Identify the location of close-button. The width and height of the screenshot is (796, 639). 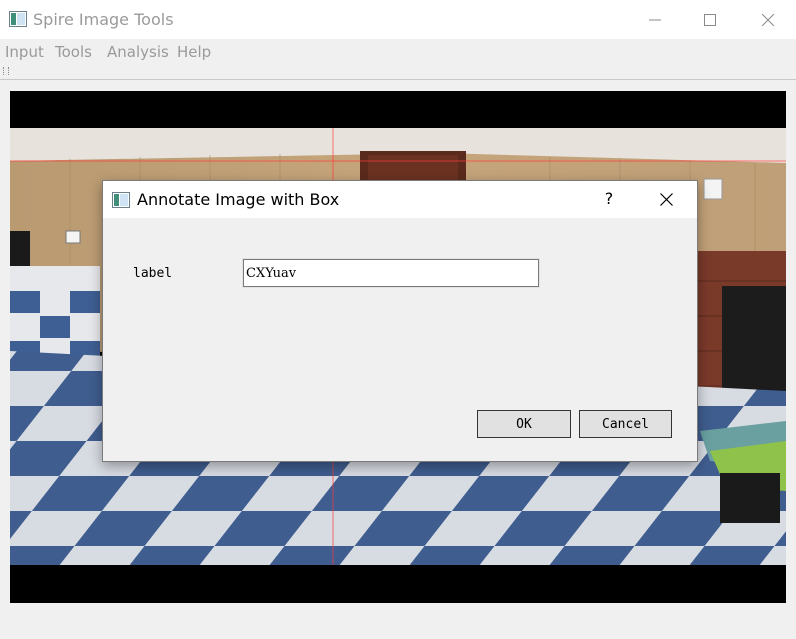
(767, 19).